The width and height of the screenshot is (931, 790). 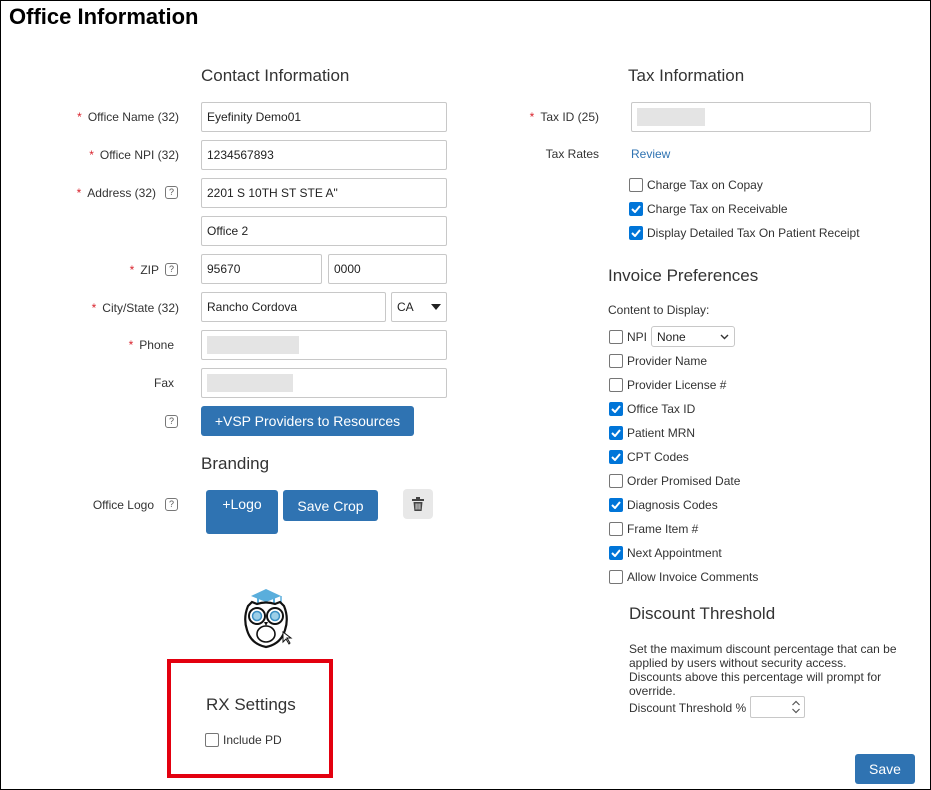 I want to click on discount-threshold-input, so click(x=777, y=707).